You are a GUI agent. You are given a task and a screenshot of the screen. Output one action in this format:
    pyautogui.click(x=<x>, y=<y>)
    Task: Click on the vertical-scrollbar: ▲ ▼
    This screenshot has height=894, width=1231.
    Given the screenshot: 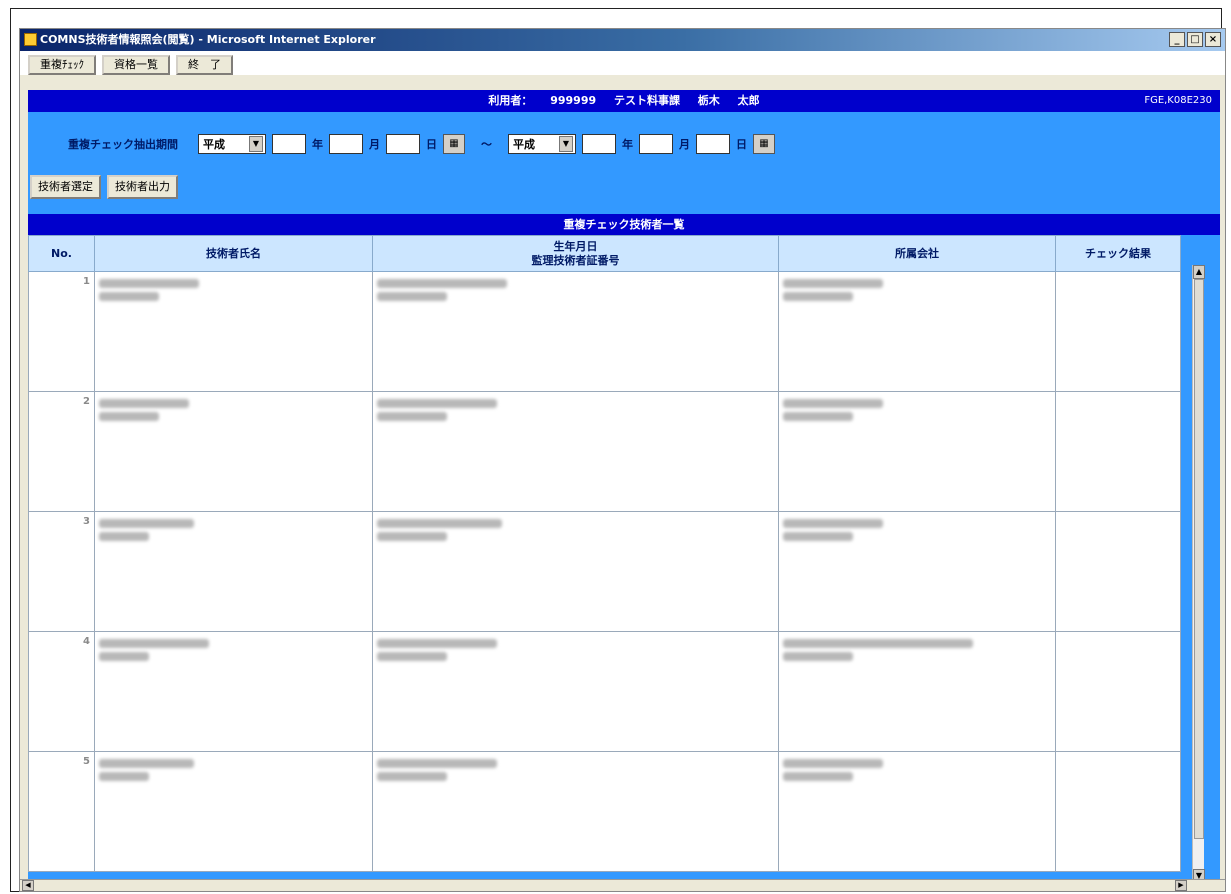 What is the action you would take?
    pyautogui.click(x=1198, y=574)
    